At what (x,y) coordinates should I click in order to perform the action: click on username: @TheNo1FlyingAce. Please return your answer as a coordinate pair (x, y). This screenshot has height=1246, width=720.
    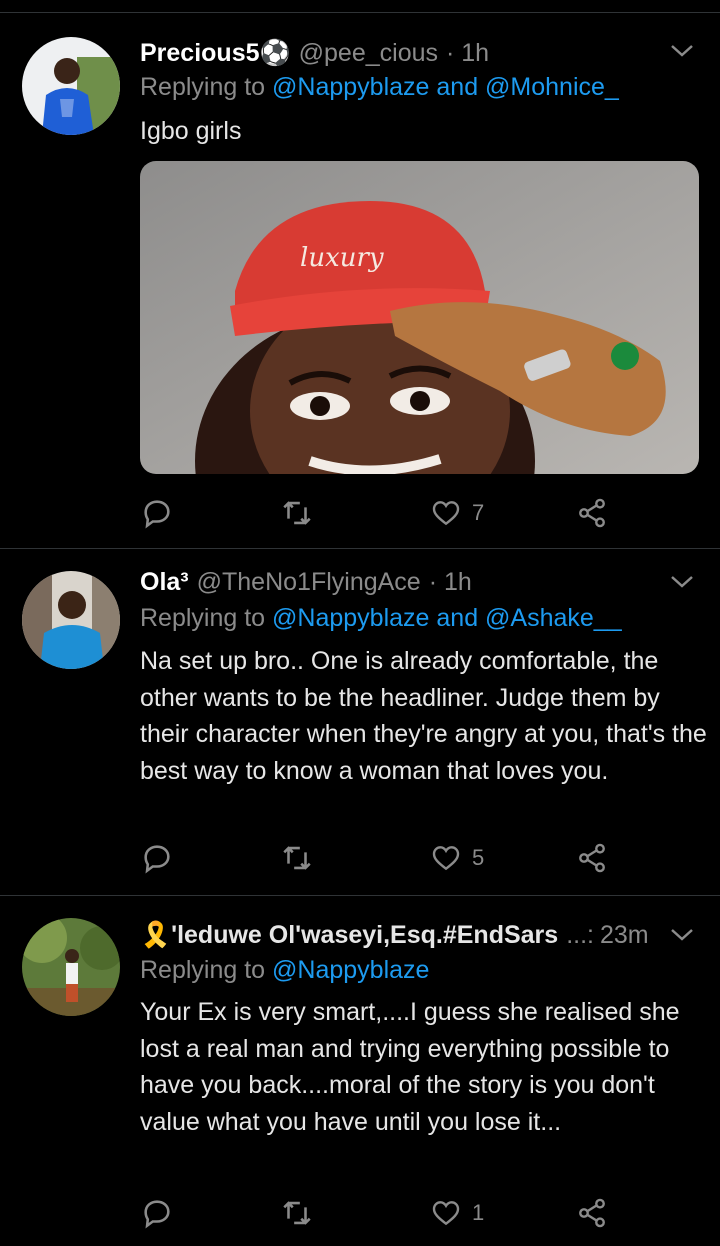
    Looking at the image, I should click on (309, 582).